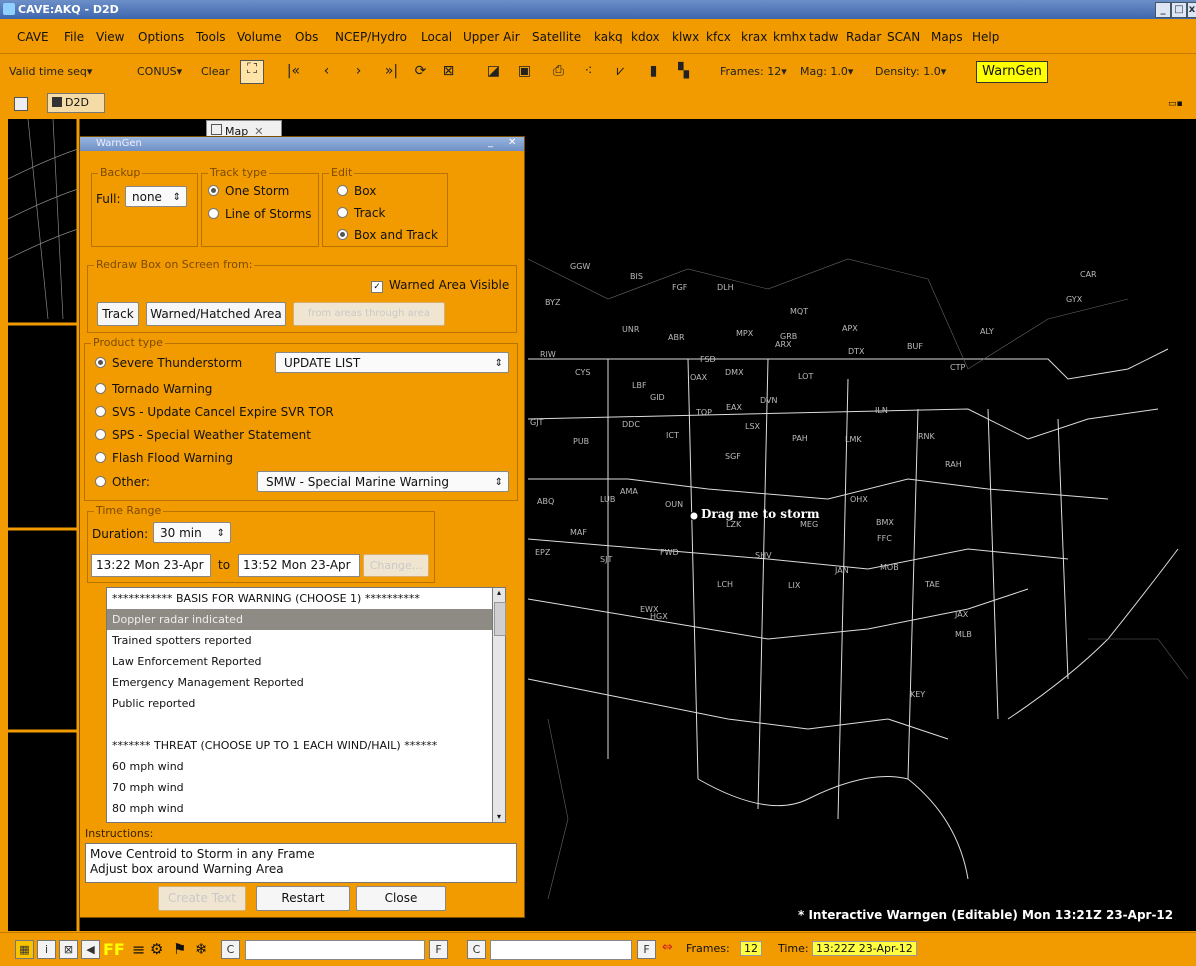 This screenshot has height=966, width=1196. What do you see at coordinates (910, 71) in the screenshot?
I see `density-dropdown: Density: 1.0▾` at bounding box center [910, 71].